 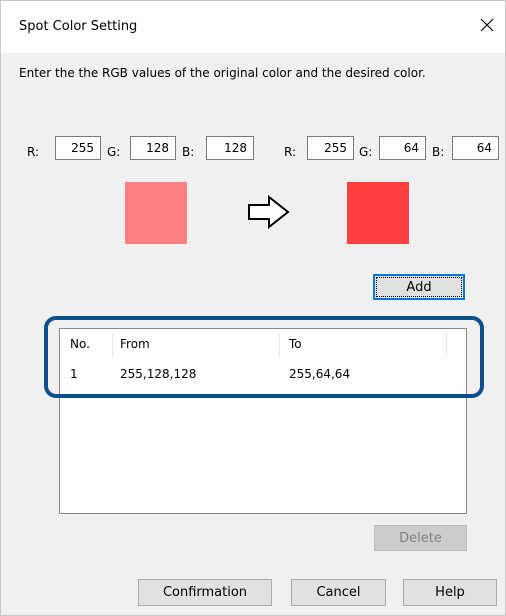 What do you see at coordinates (153, 148) in the screenshot?
I see `original-g-input` at bounding box center [153, 148].